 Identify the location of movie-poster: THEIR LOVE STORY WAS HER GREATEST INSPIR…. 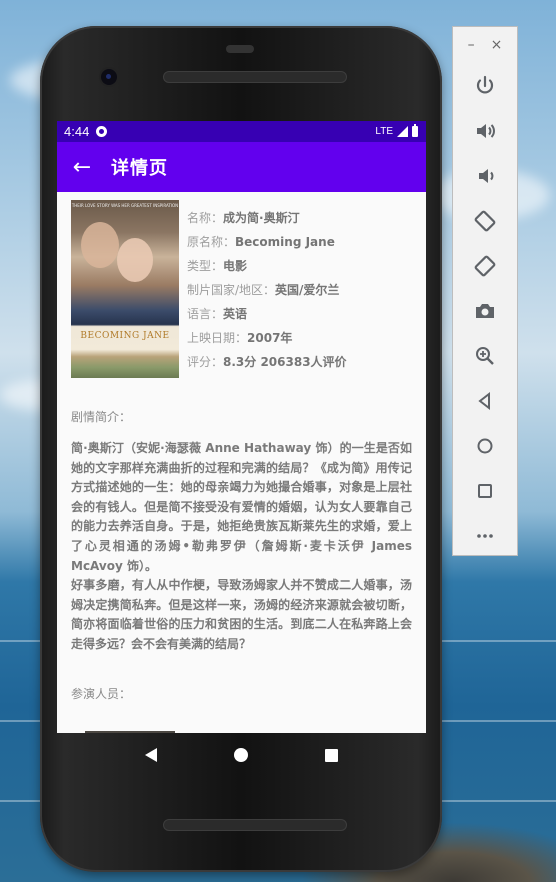
(125, 289).